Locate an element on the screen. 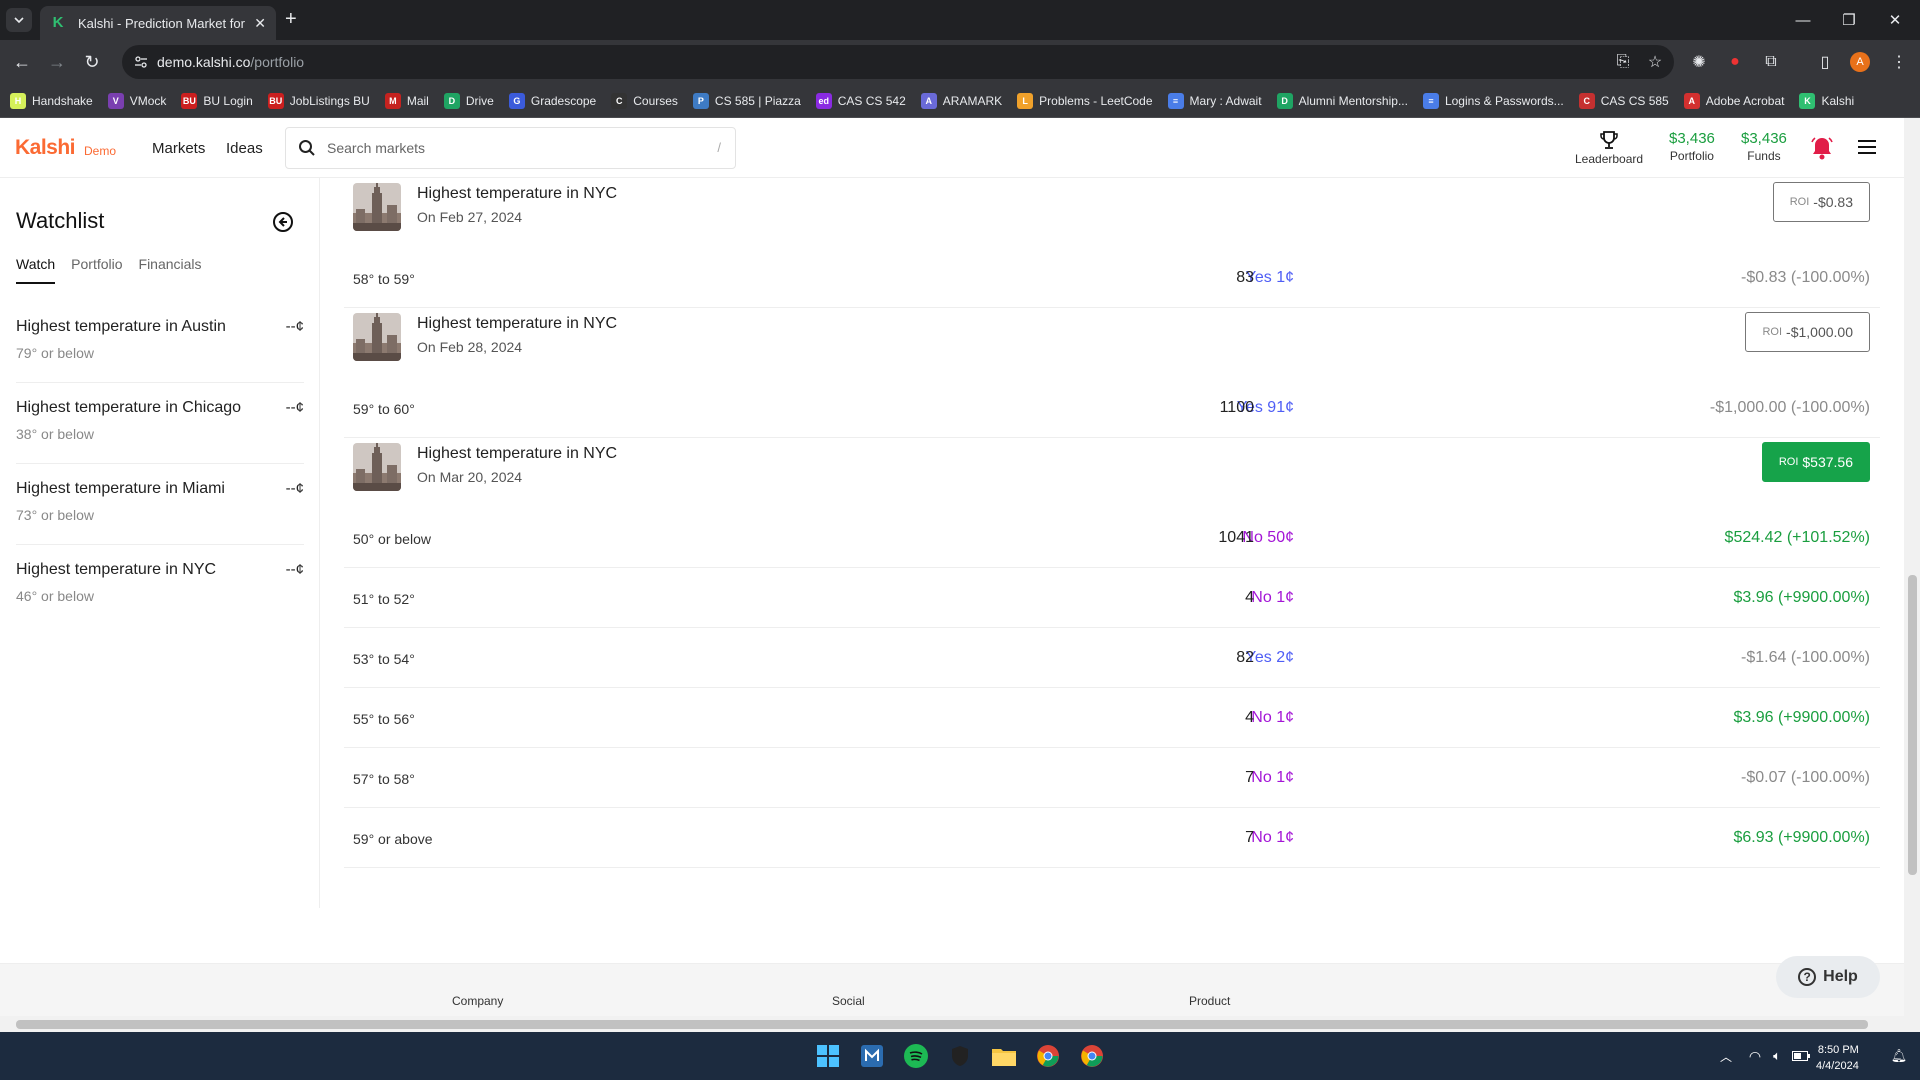  contract-quantity: 1100 is located at coordinates (1236, 407).